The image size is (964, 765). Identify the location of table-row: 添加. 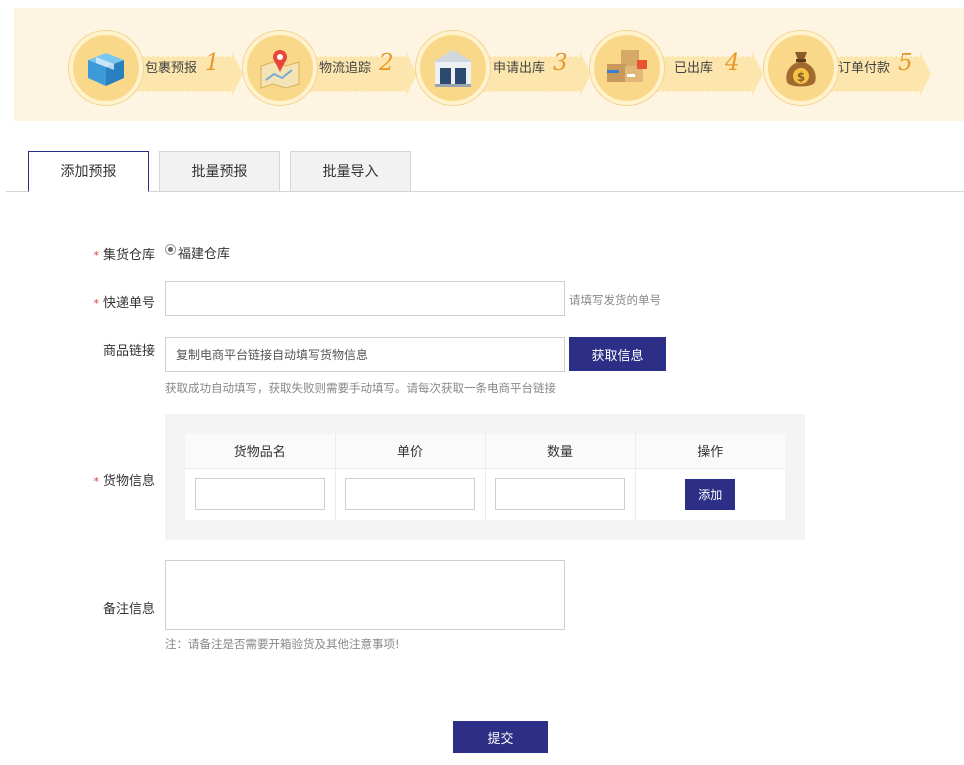
(485, 494).